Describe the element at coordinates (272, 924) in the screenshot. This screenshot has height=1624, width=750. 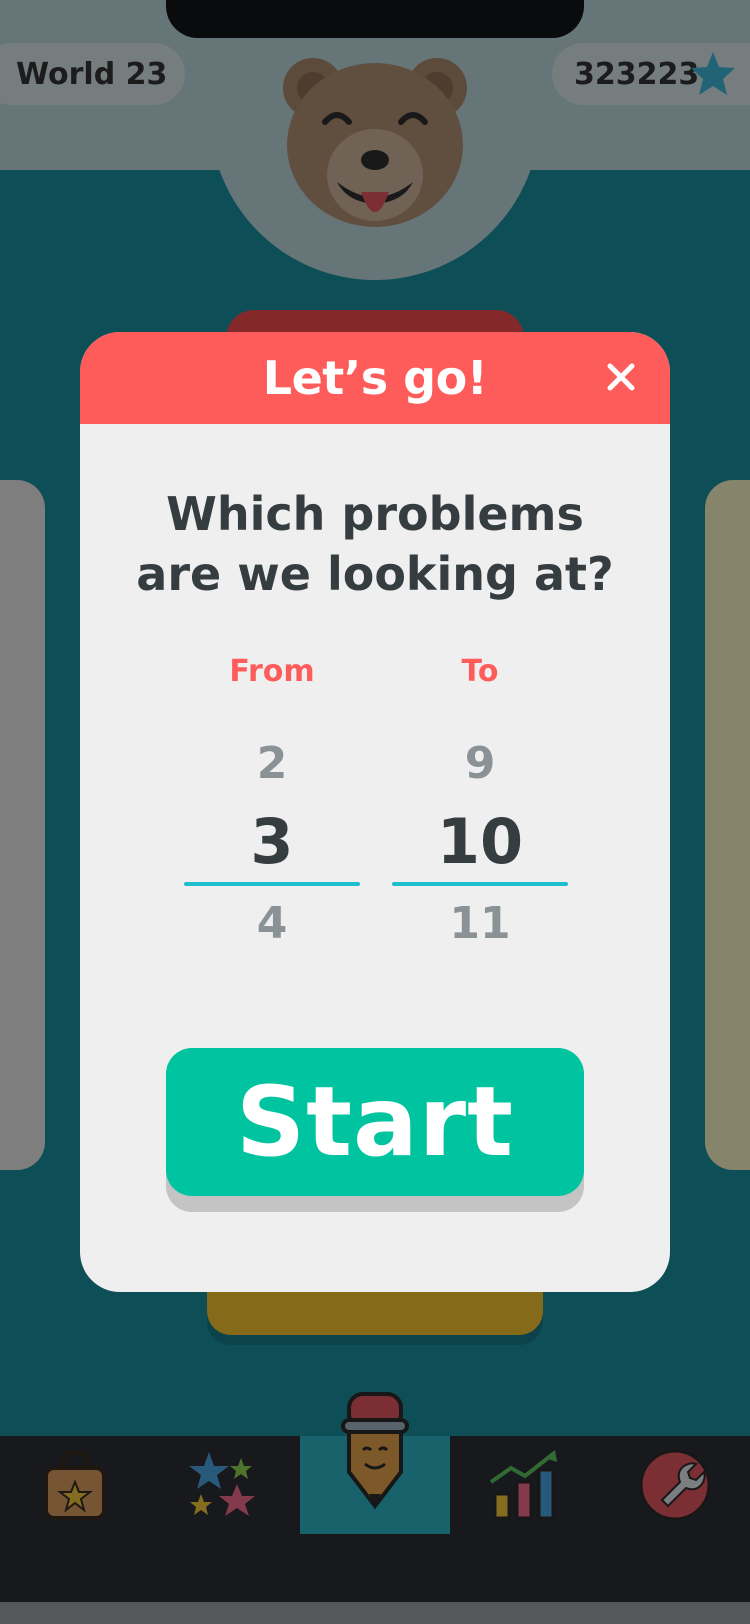
I see `from-next-option: 4` at that location.